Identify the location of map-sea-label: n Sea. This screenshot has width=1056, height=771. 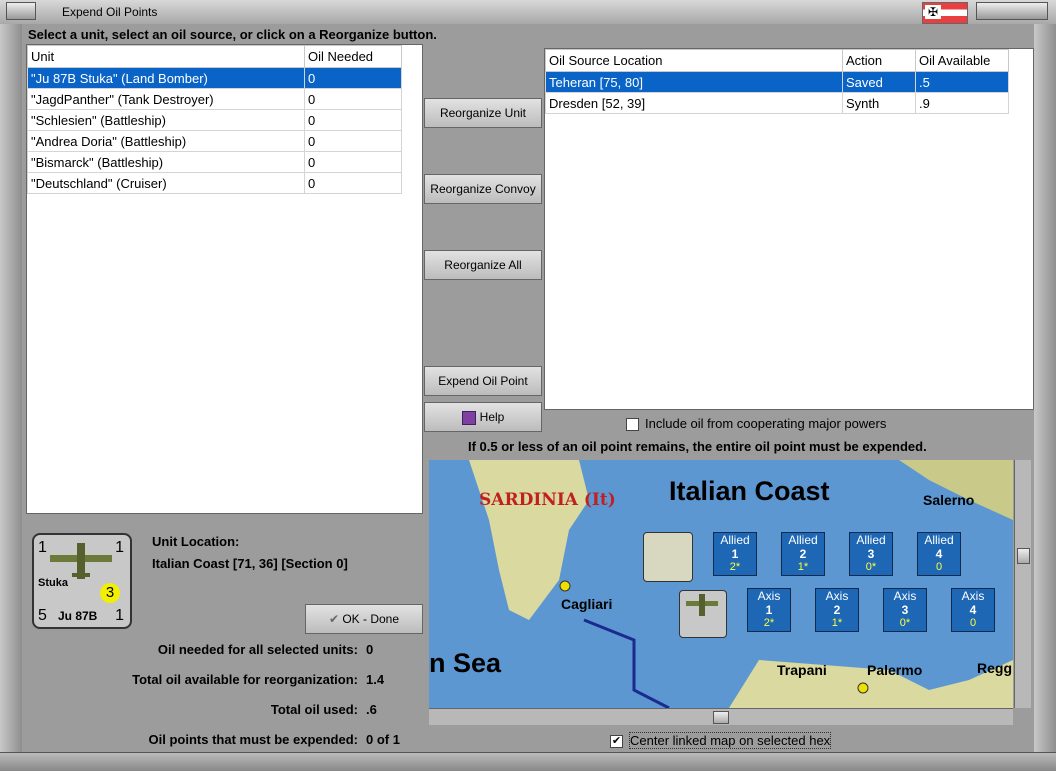
(465, 663).